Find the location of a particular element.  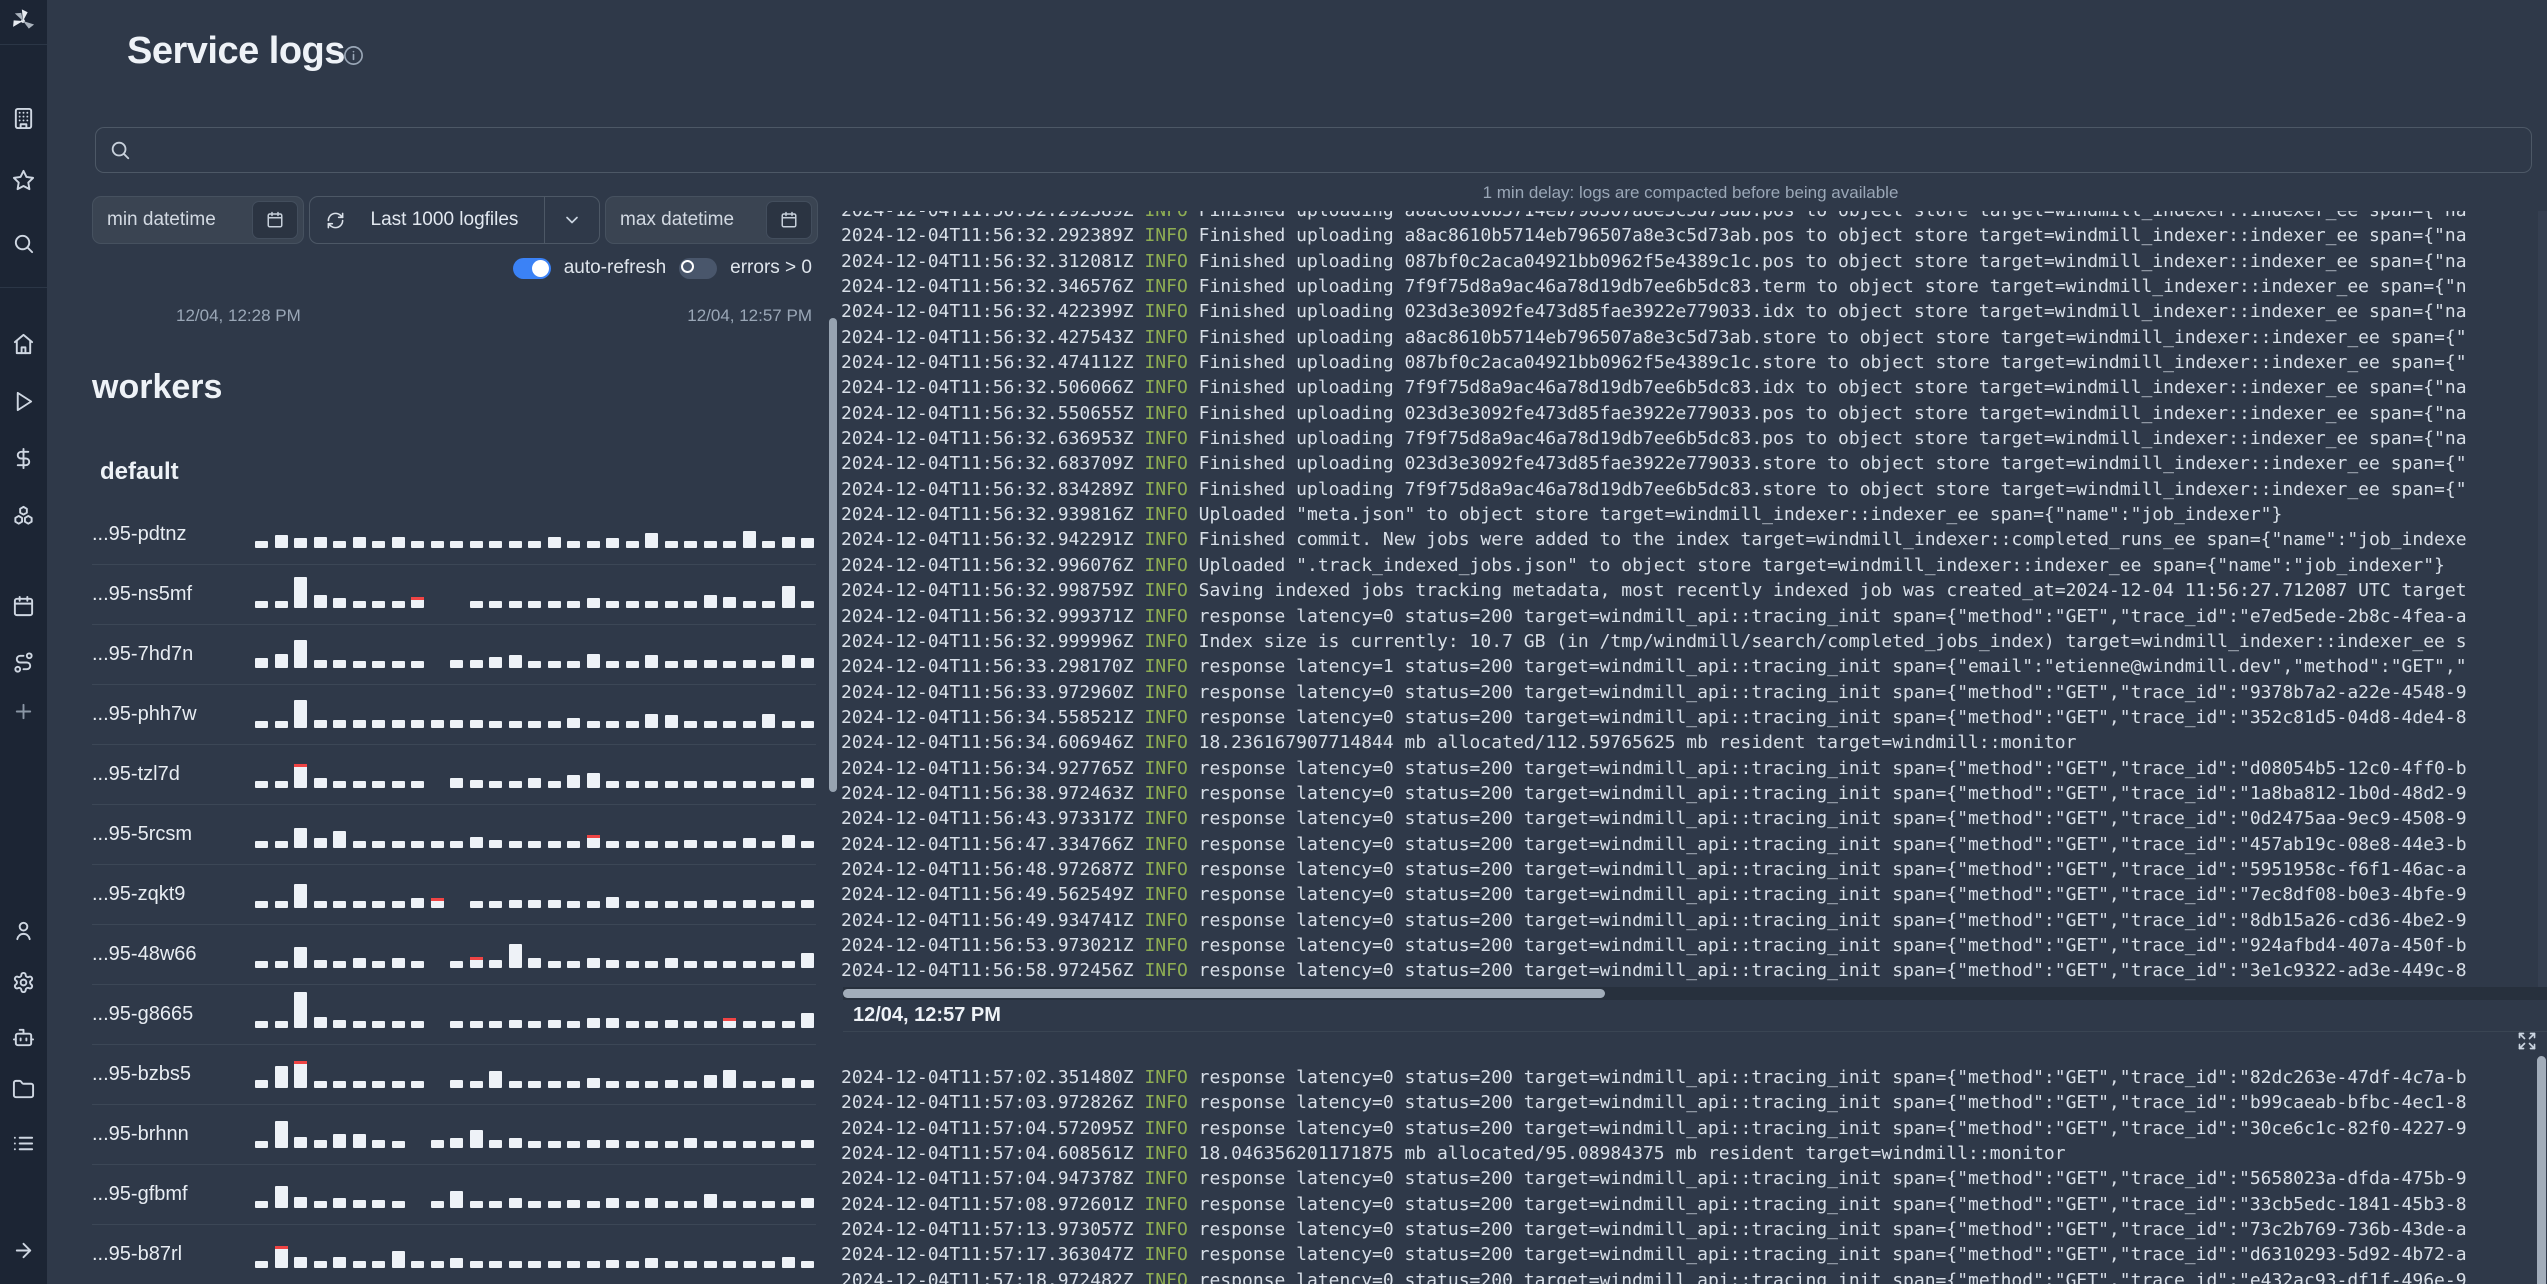

worker-row: ...95-g8665 is located at coordinates (454, 1015).